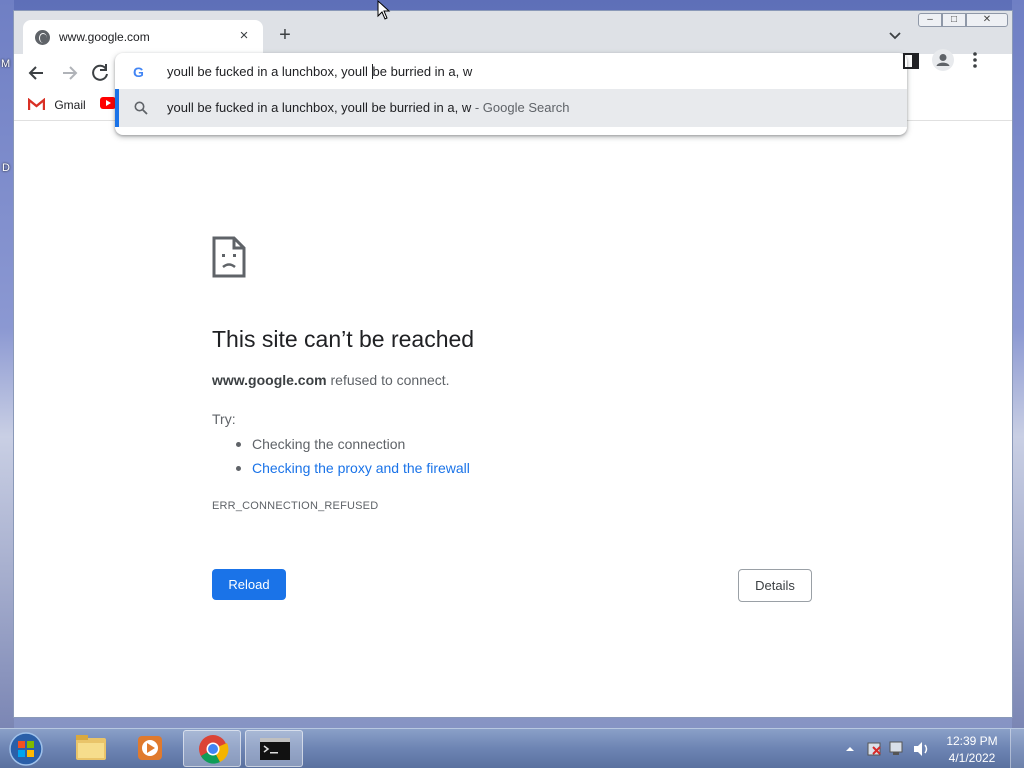  I want to click on gmail-icon, so click(36, 104).